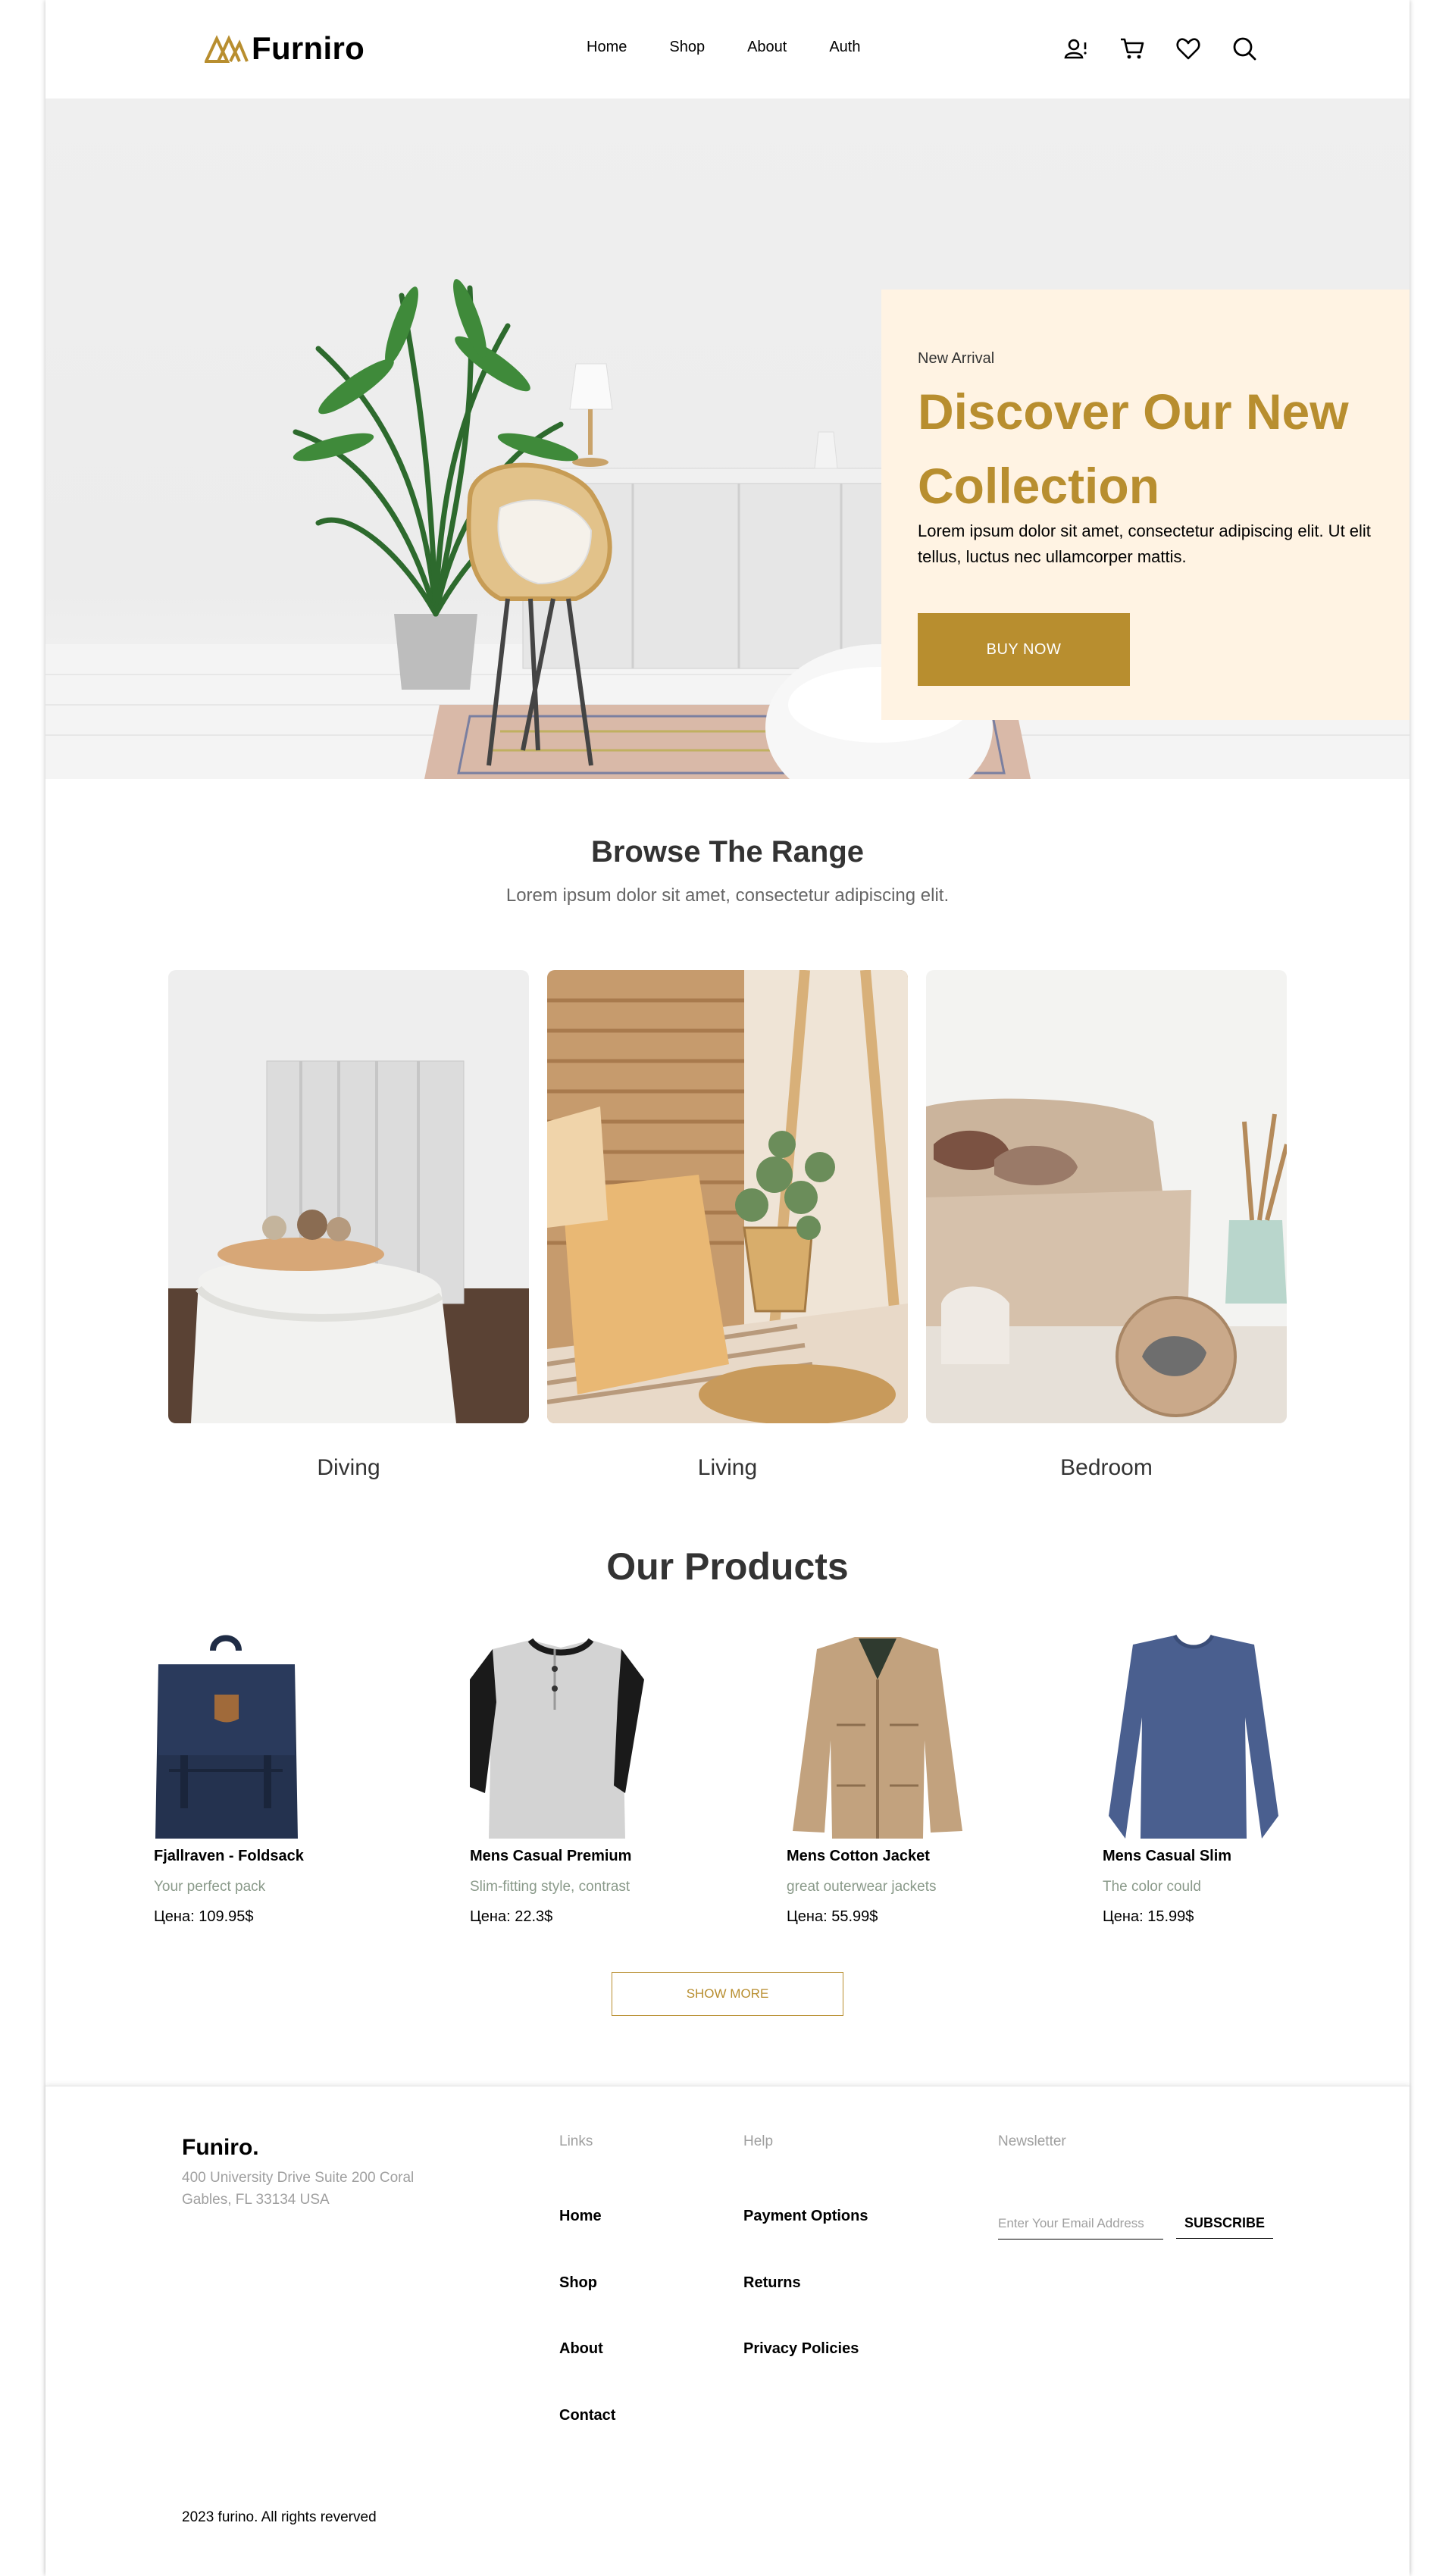  What do you see at coordinates (1224, 2223) in the screenshot?
I see `subscribe-button: SUBSCRIBE` at bounding box center [1224, 2223].